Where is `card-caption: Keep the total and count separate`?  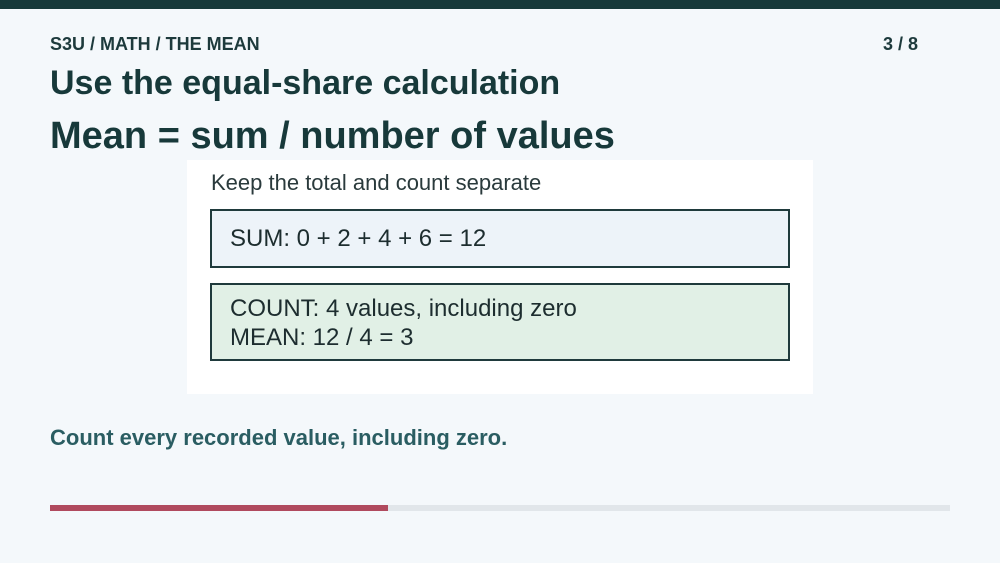 card-caption: Keep the total and count separate is located at coordinates (376, 182).